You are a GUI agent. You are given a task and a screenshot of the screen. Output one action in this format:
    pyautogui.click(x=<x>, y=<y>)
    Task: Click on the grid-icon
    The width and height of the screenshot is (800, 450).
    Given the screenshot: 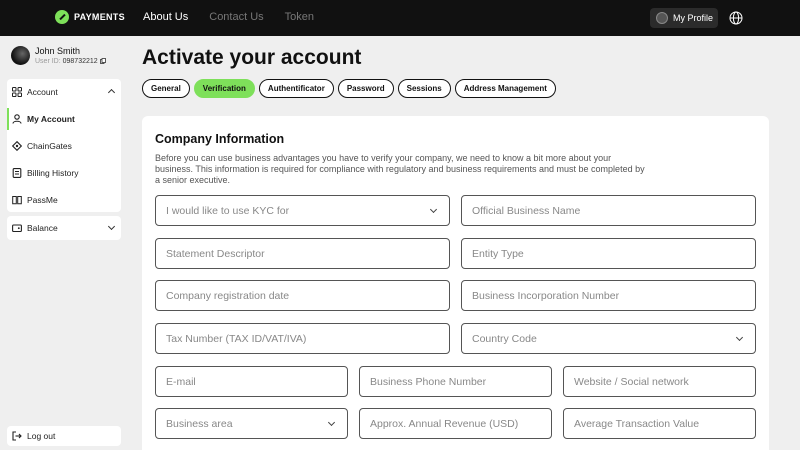 What is the action you would take?
    pyautogui.click(x=17, y=92)
    